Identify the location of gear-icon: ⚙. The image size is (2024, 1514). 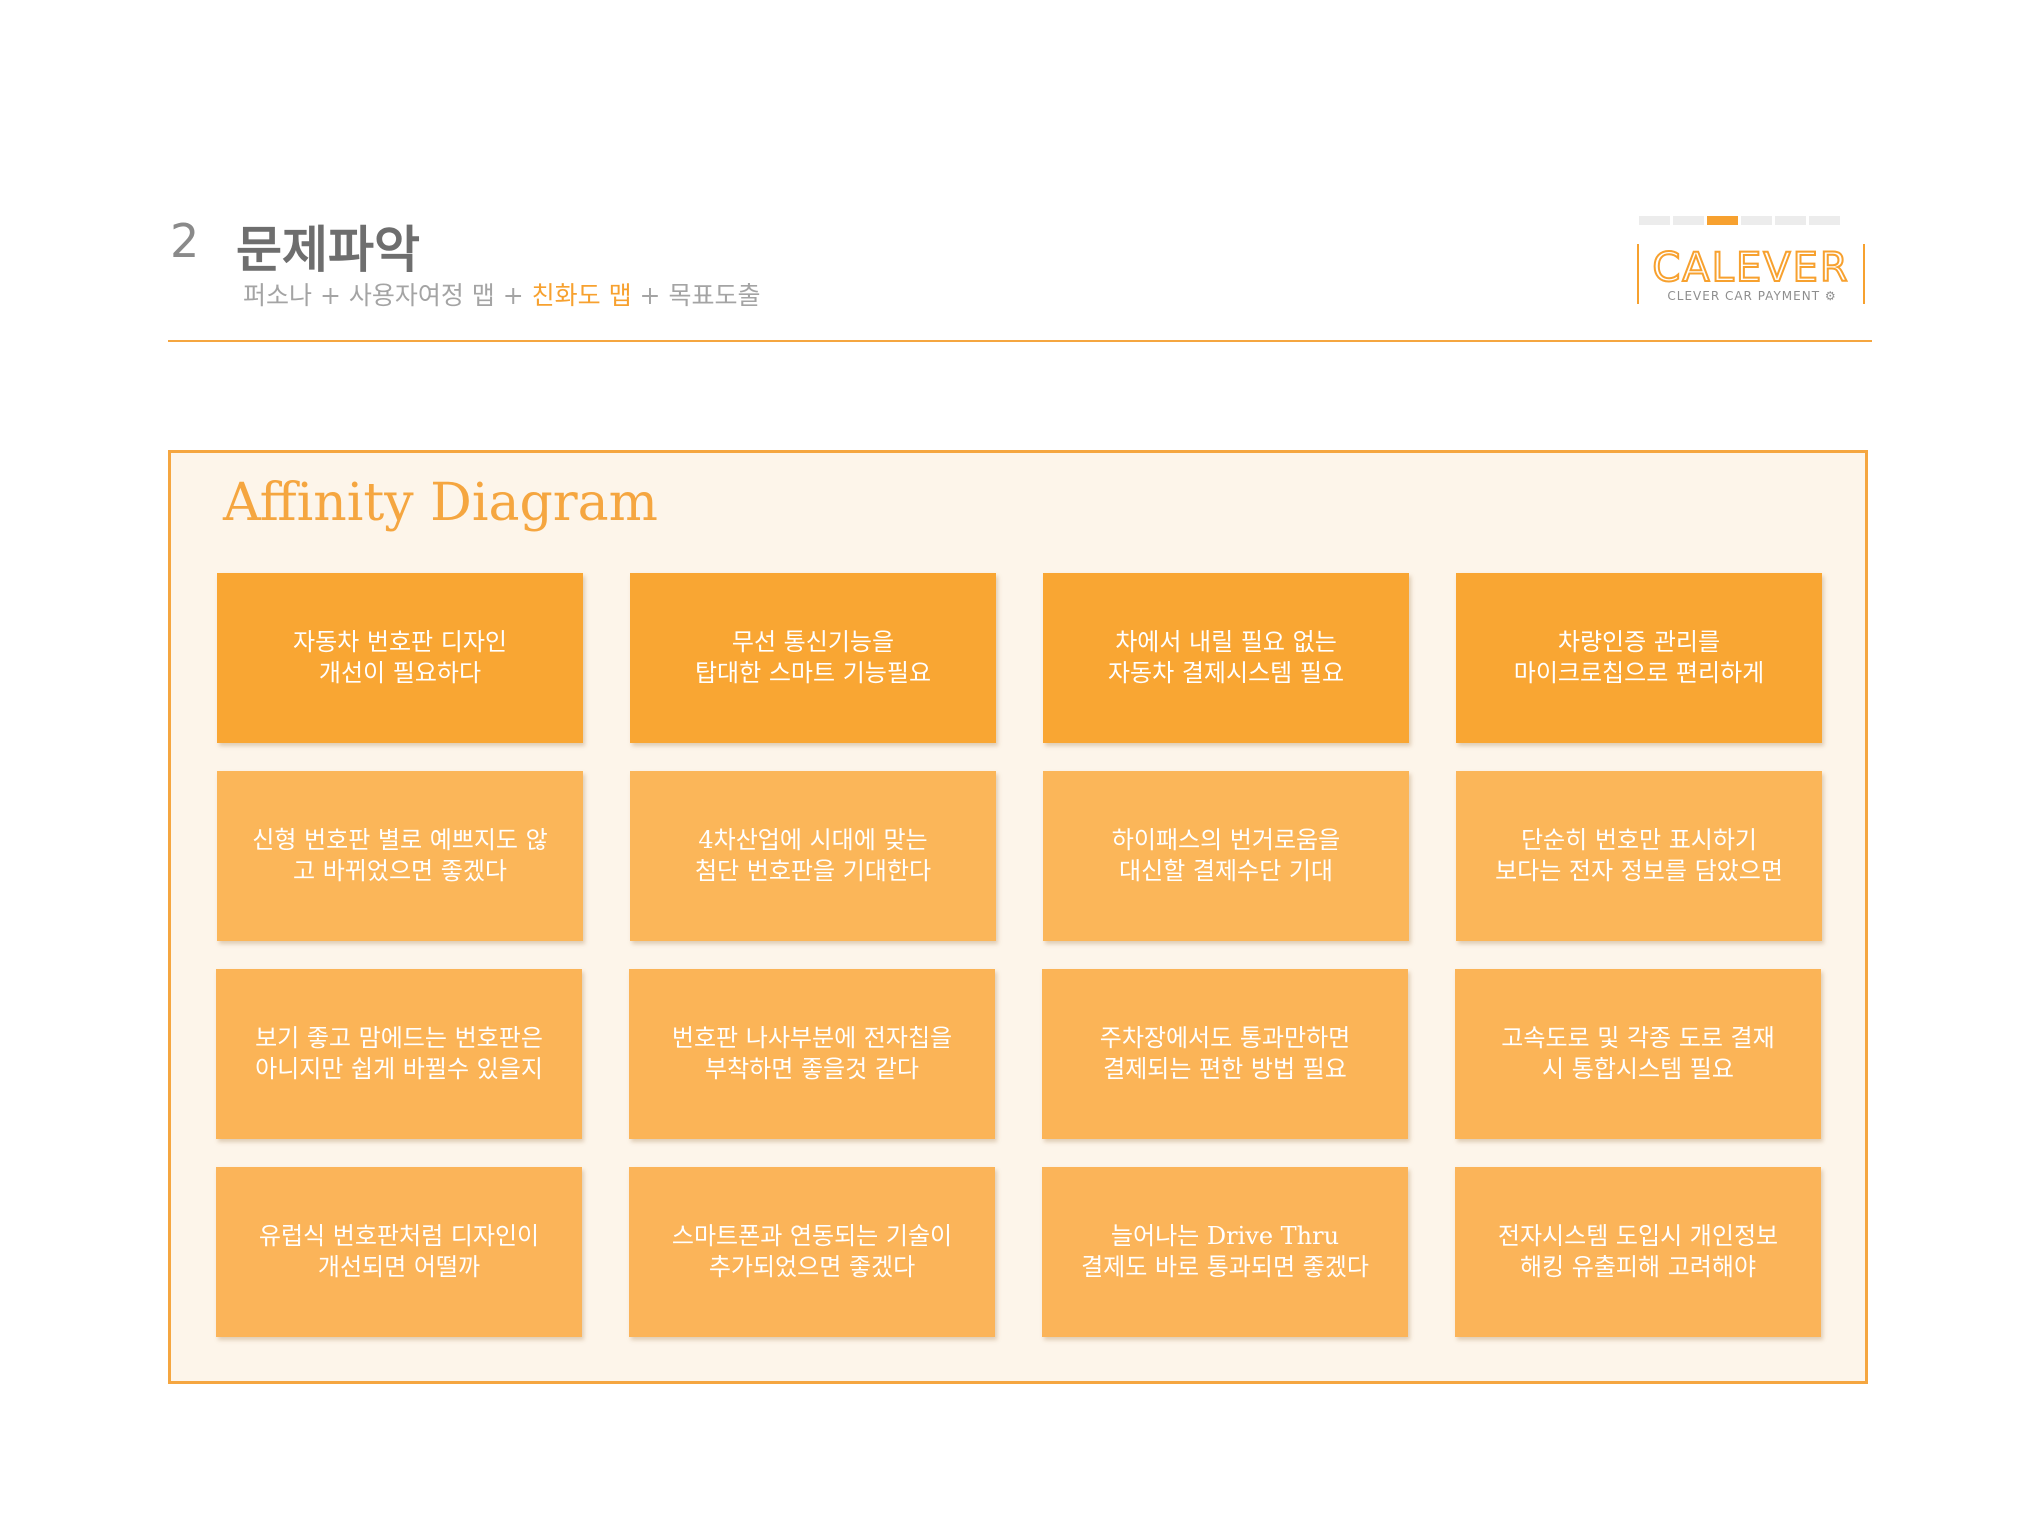
(1830, 296).